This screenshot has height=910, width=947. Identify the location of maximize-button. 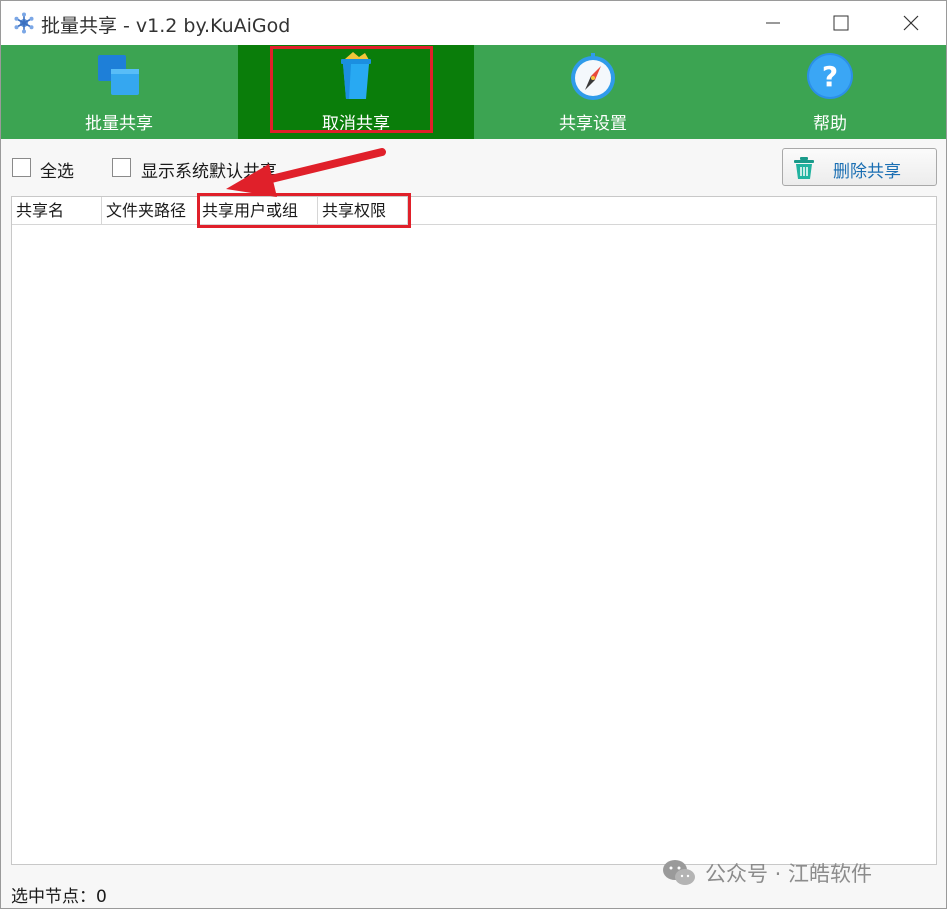
(841, 23).